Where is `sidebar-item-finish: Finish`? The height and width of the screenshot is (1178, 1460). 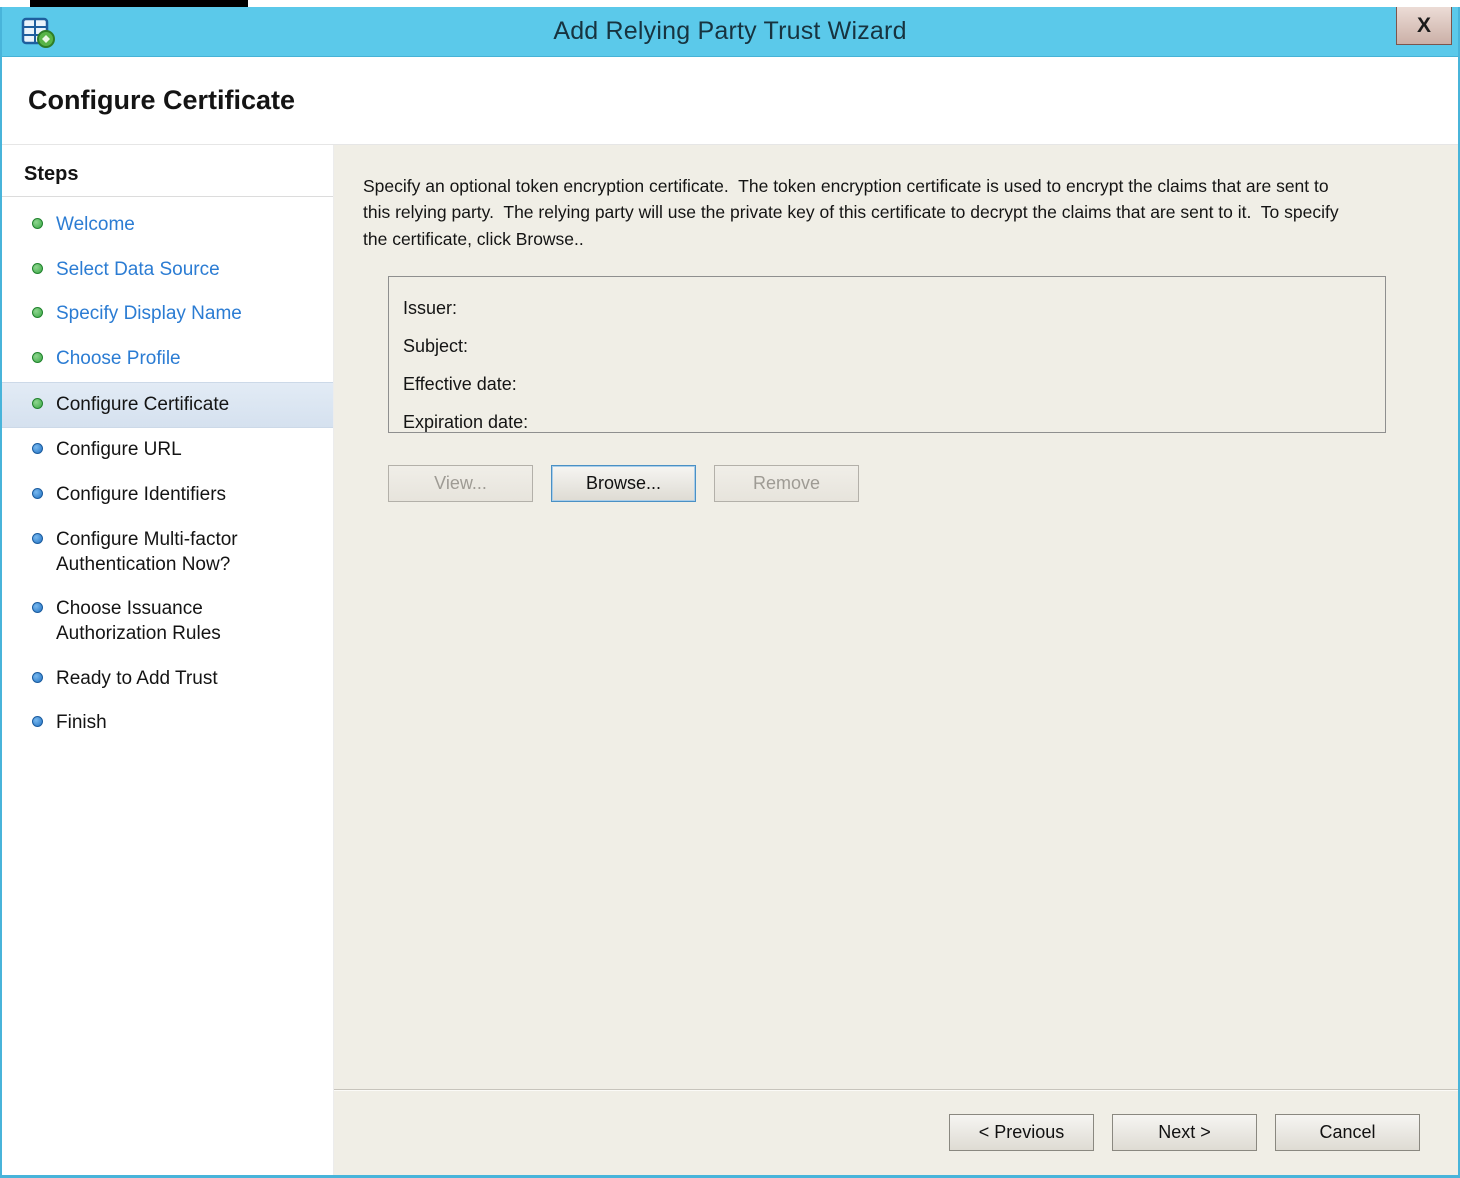
sidebar-item-finish: Finish is located at coordinates (167, 723).